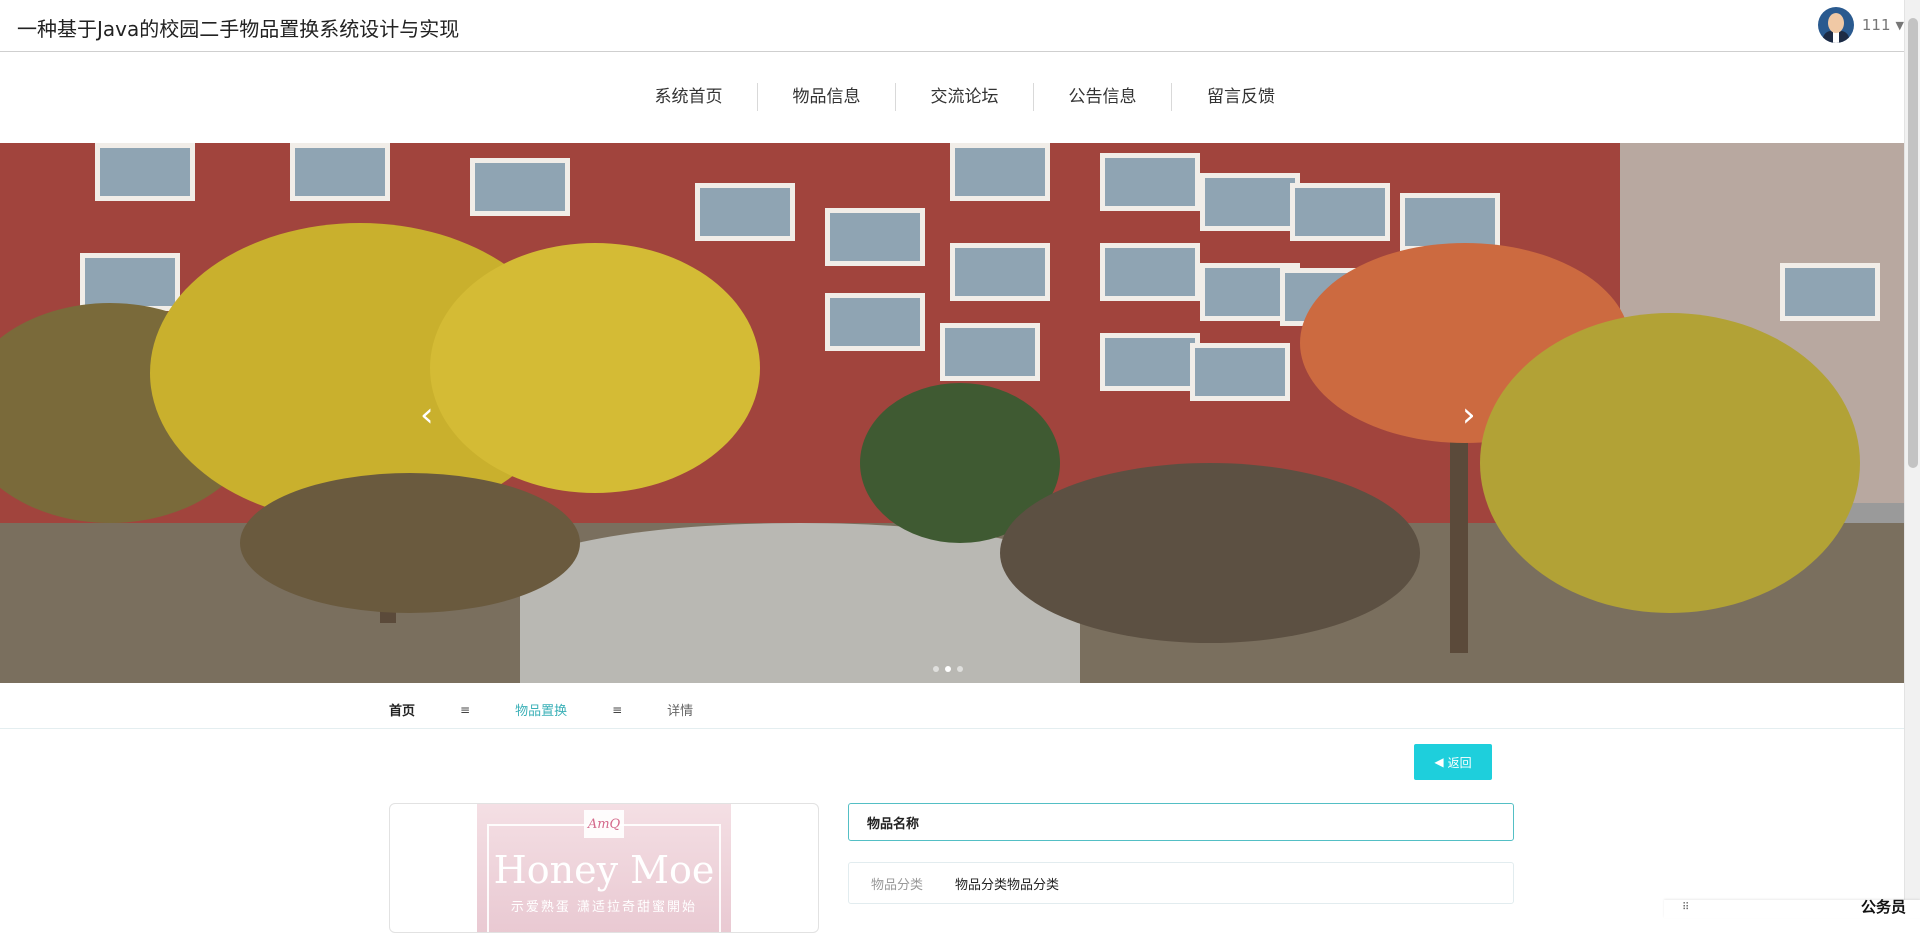  What do you see at coordinates (1459, 762) in the screenshot?
I see `back-button-label: 返回` at bounding box center [1459, 762].